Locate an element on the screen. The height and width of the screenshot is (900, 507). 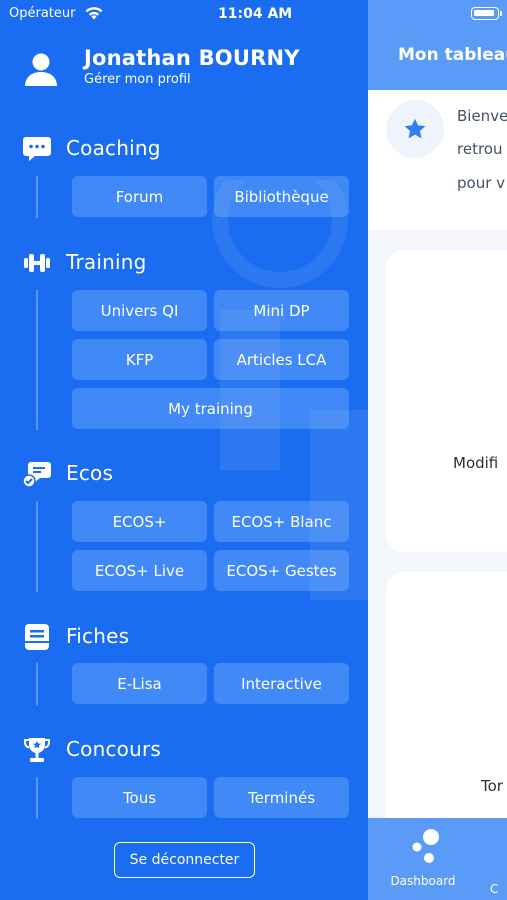
section-fiches: Fiches is located at coordinates (182, 637).